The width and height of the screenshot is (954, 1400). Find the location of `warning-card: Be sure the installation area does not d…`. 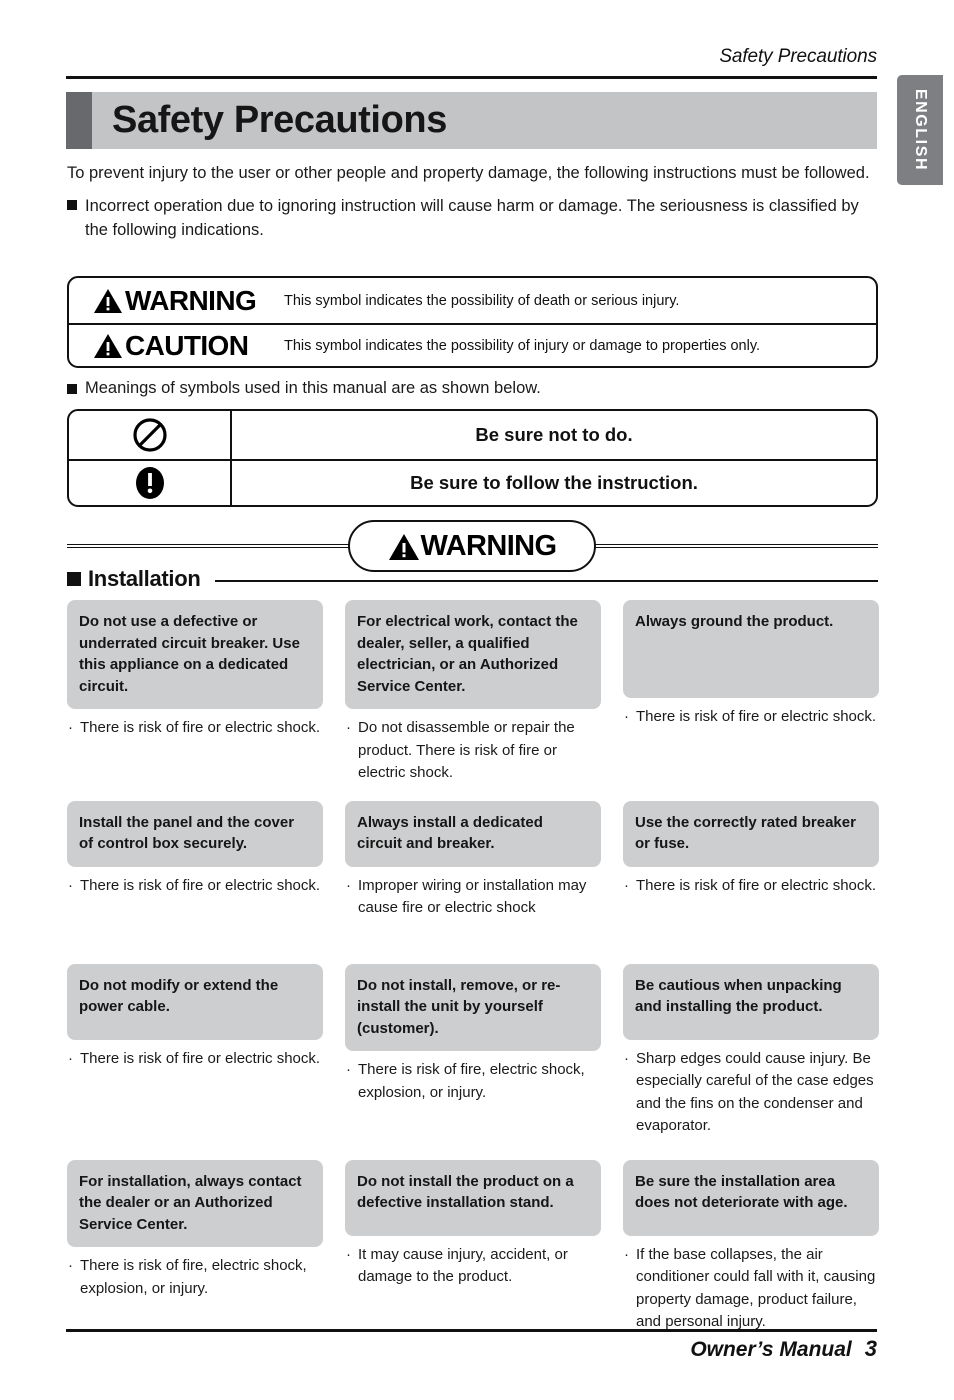

warning-card: Be sure the installation area does not d… is located at coordinates (751, 1246).